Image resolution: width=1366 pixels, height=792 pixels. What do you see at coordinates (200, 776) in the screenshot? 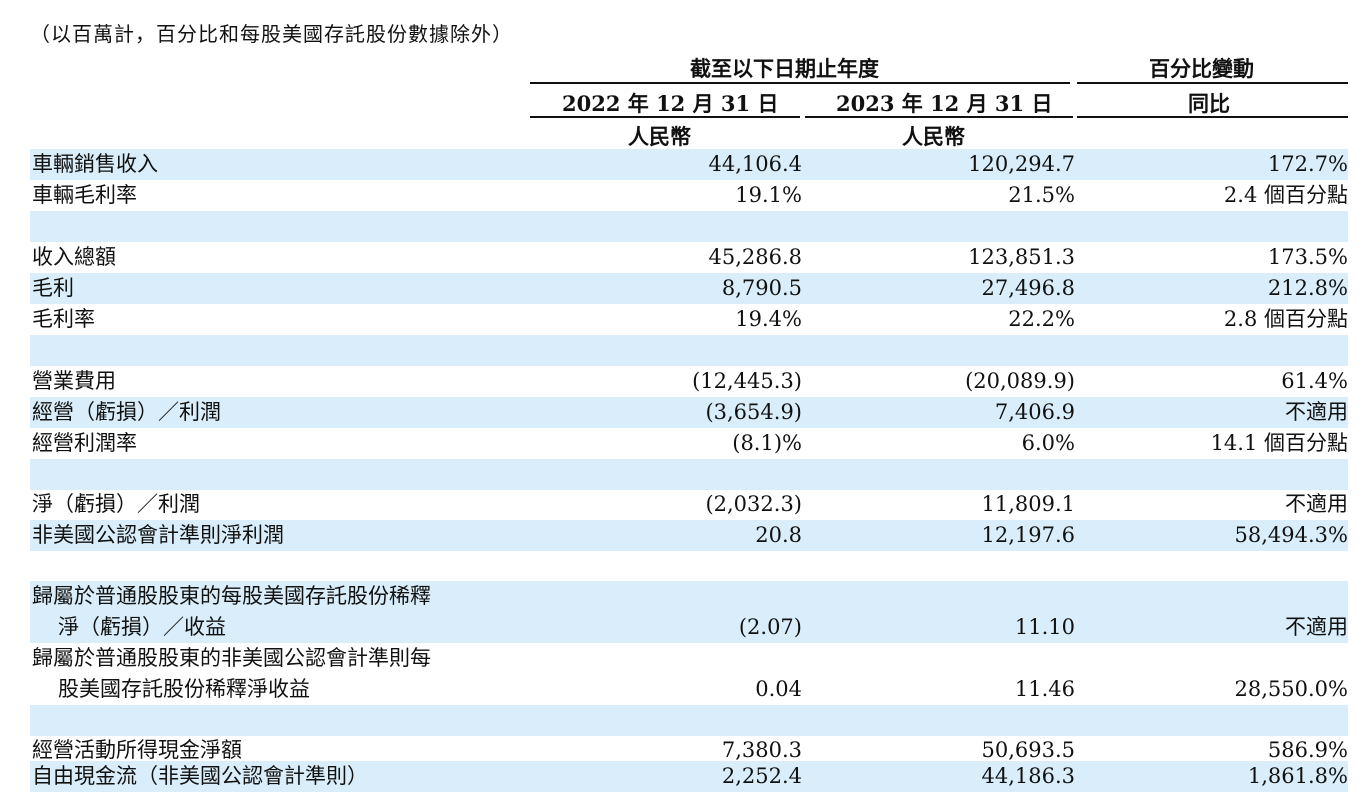
I see `row-label: 自由現金流（非美國公認會計準則）` at bounding box center [200, 776].